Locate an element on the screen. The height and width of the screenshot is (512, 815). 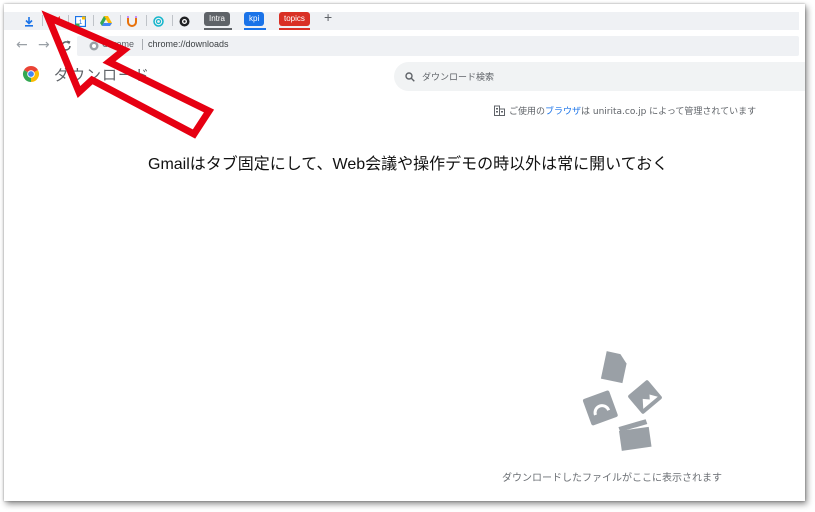
annotation-arrow is located at coordinates (128, 74).